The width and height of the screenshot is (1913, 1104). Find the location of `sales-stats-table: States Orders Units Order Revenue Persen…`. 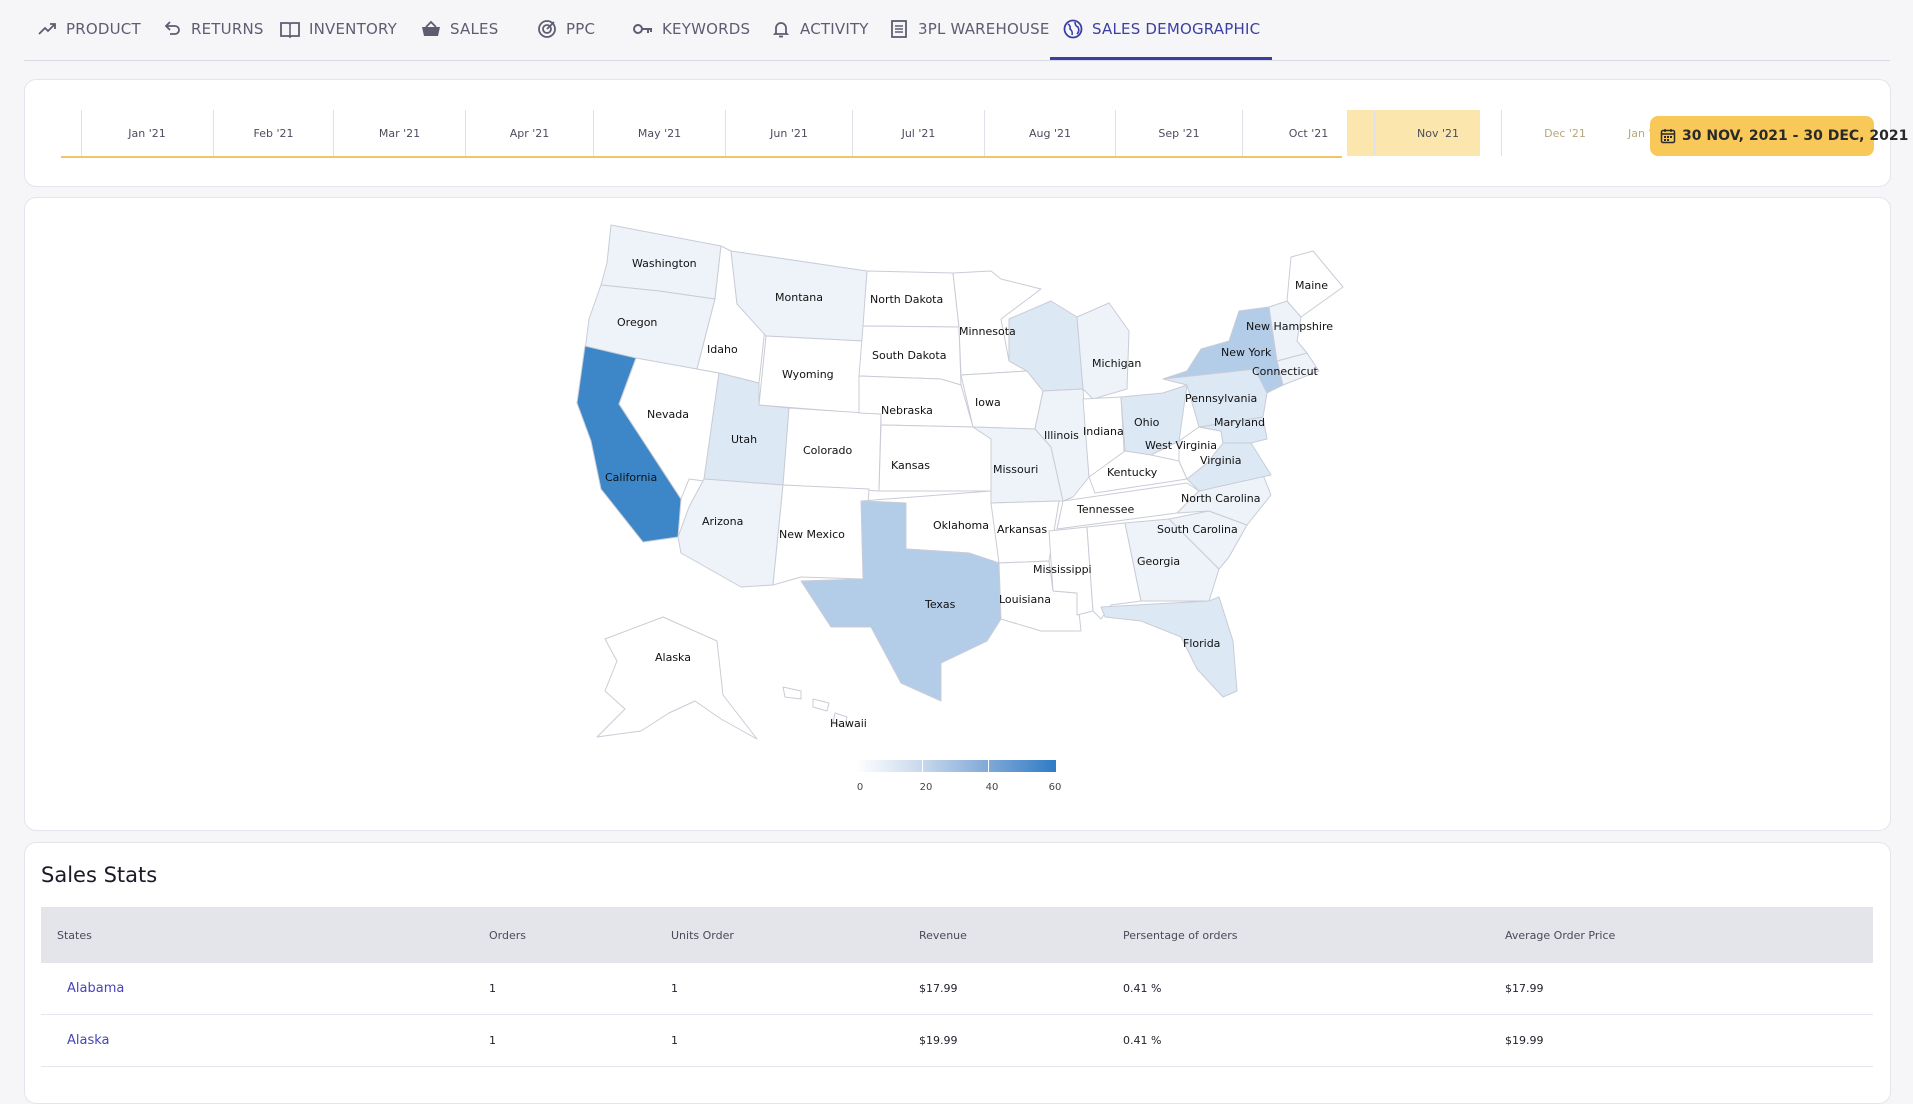

sales-stats-table: States Orders Units Order Revenue Persen… is located at coordinates (957, 987).